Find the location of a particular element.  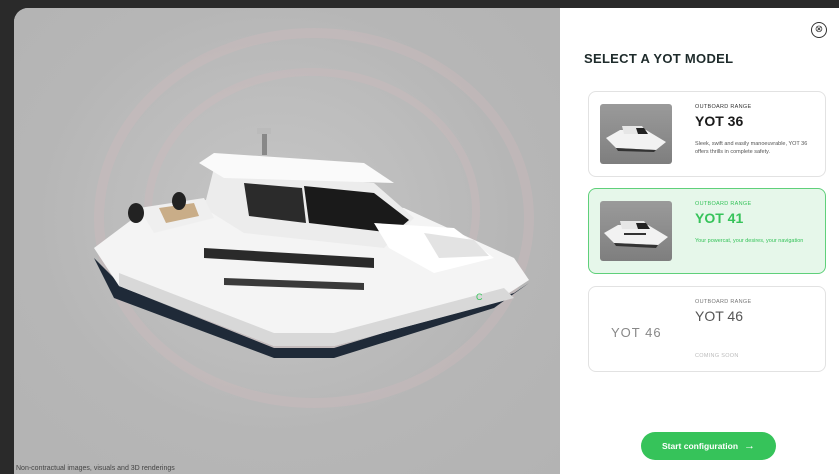

model-name: YOT 41 is located at coordinates (719, 218).